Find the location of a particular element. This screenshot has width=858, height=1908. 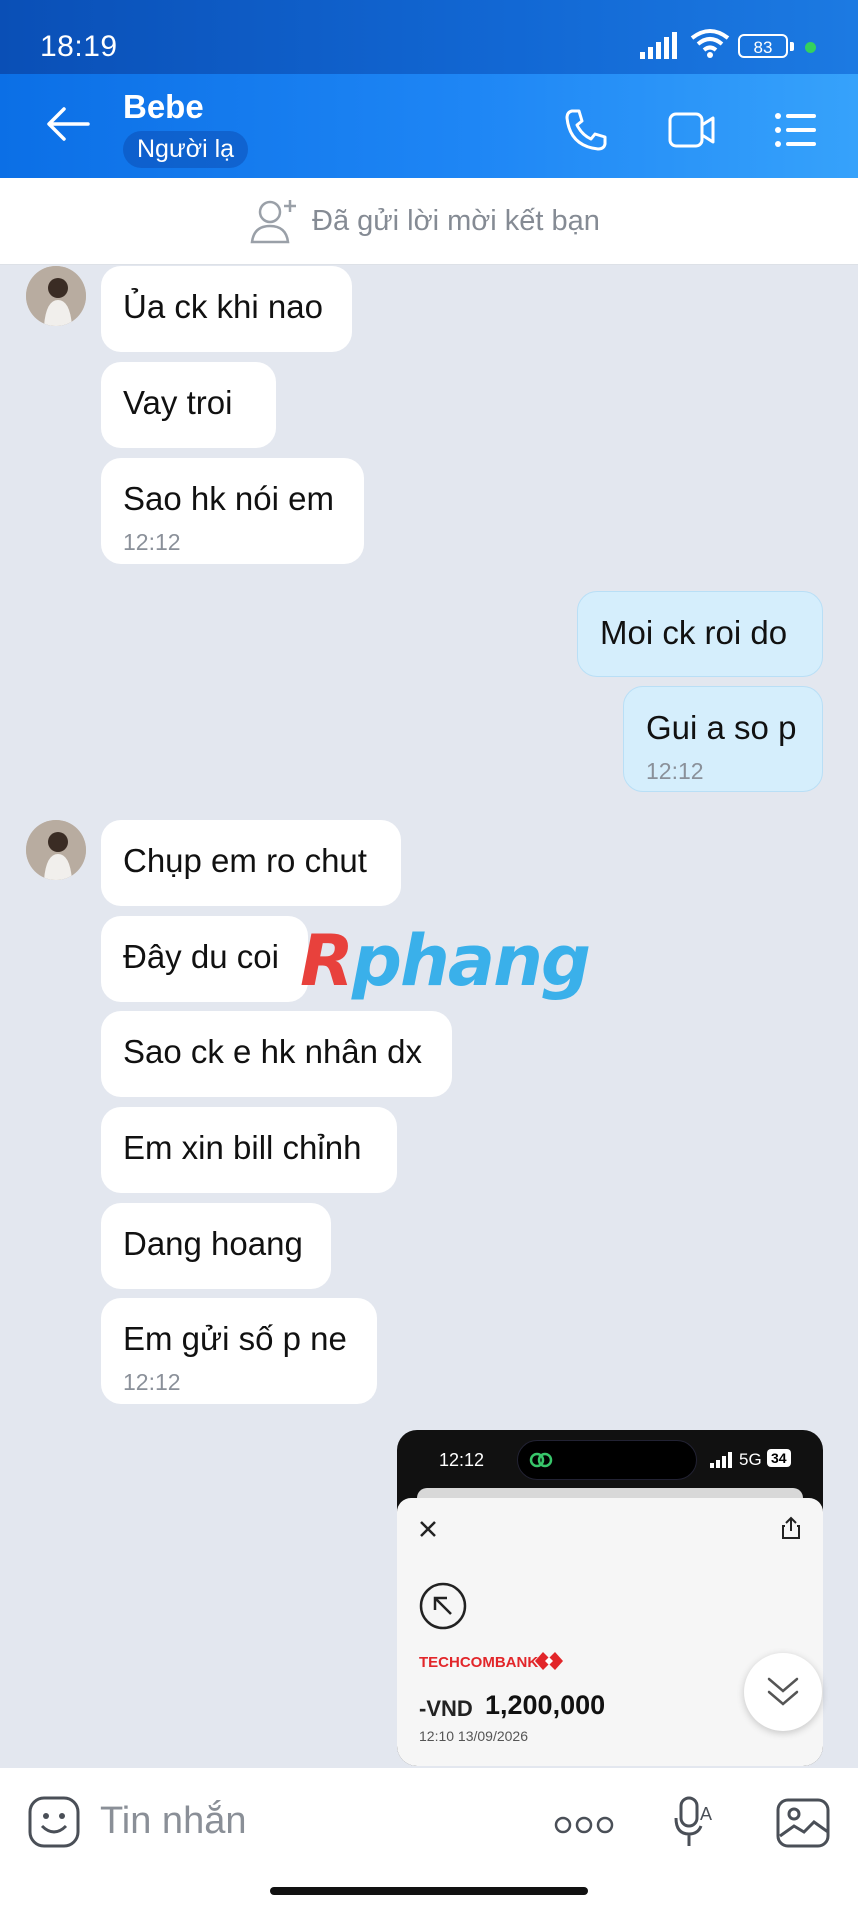

signal-icon is located at coordinates (658, 45).